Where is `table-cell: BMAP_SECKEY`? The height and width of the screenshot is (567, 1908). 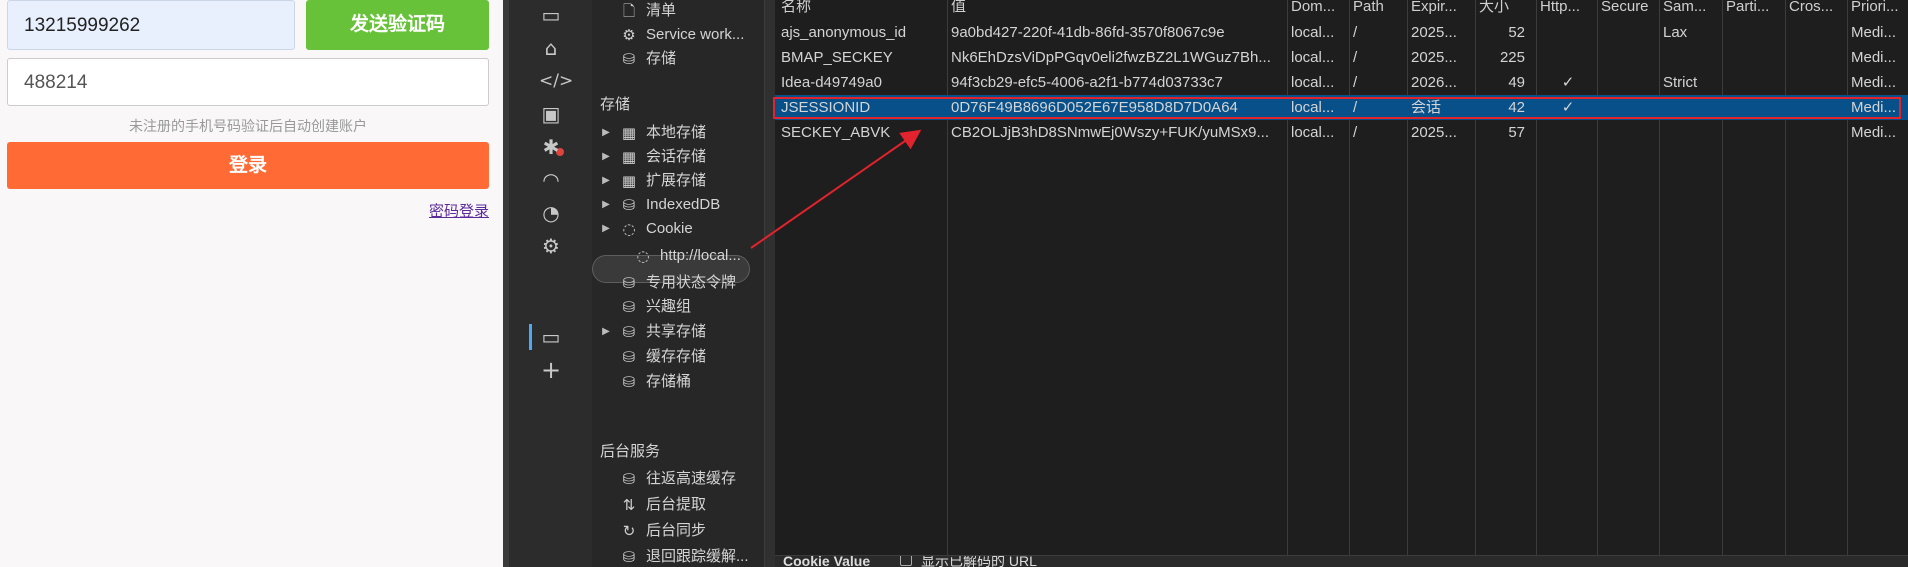
table-cell: BMAP_SECKEY is located at coordinates (837, 57).